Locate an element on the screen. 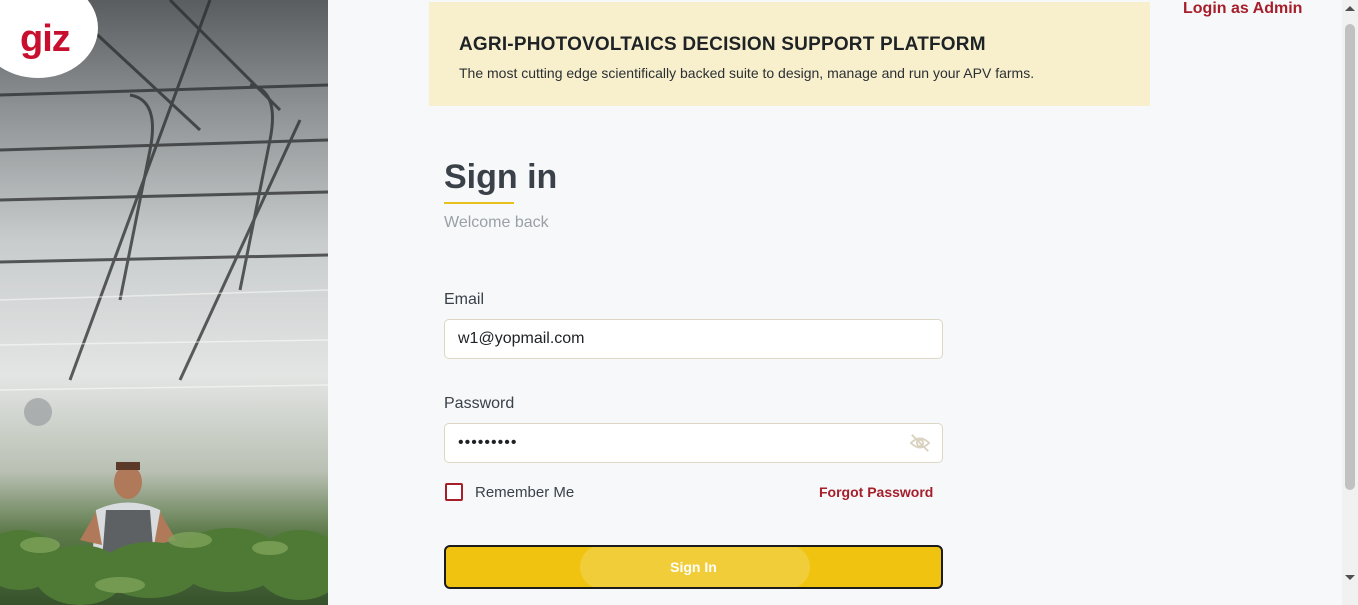 The image size is (1358, 605). forgot-password-link: Forgot Password is located at coordinates (876, 492).